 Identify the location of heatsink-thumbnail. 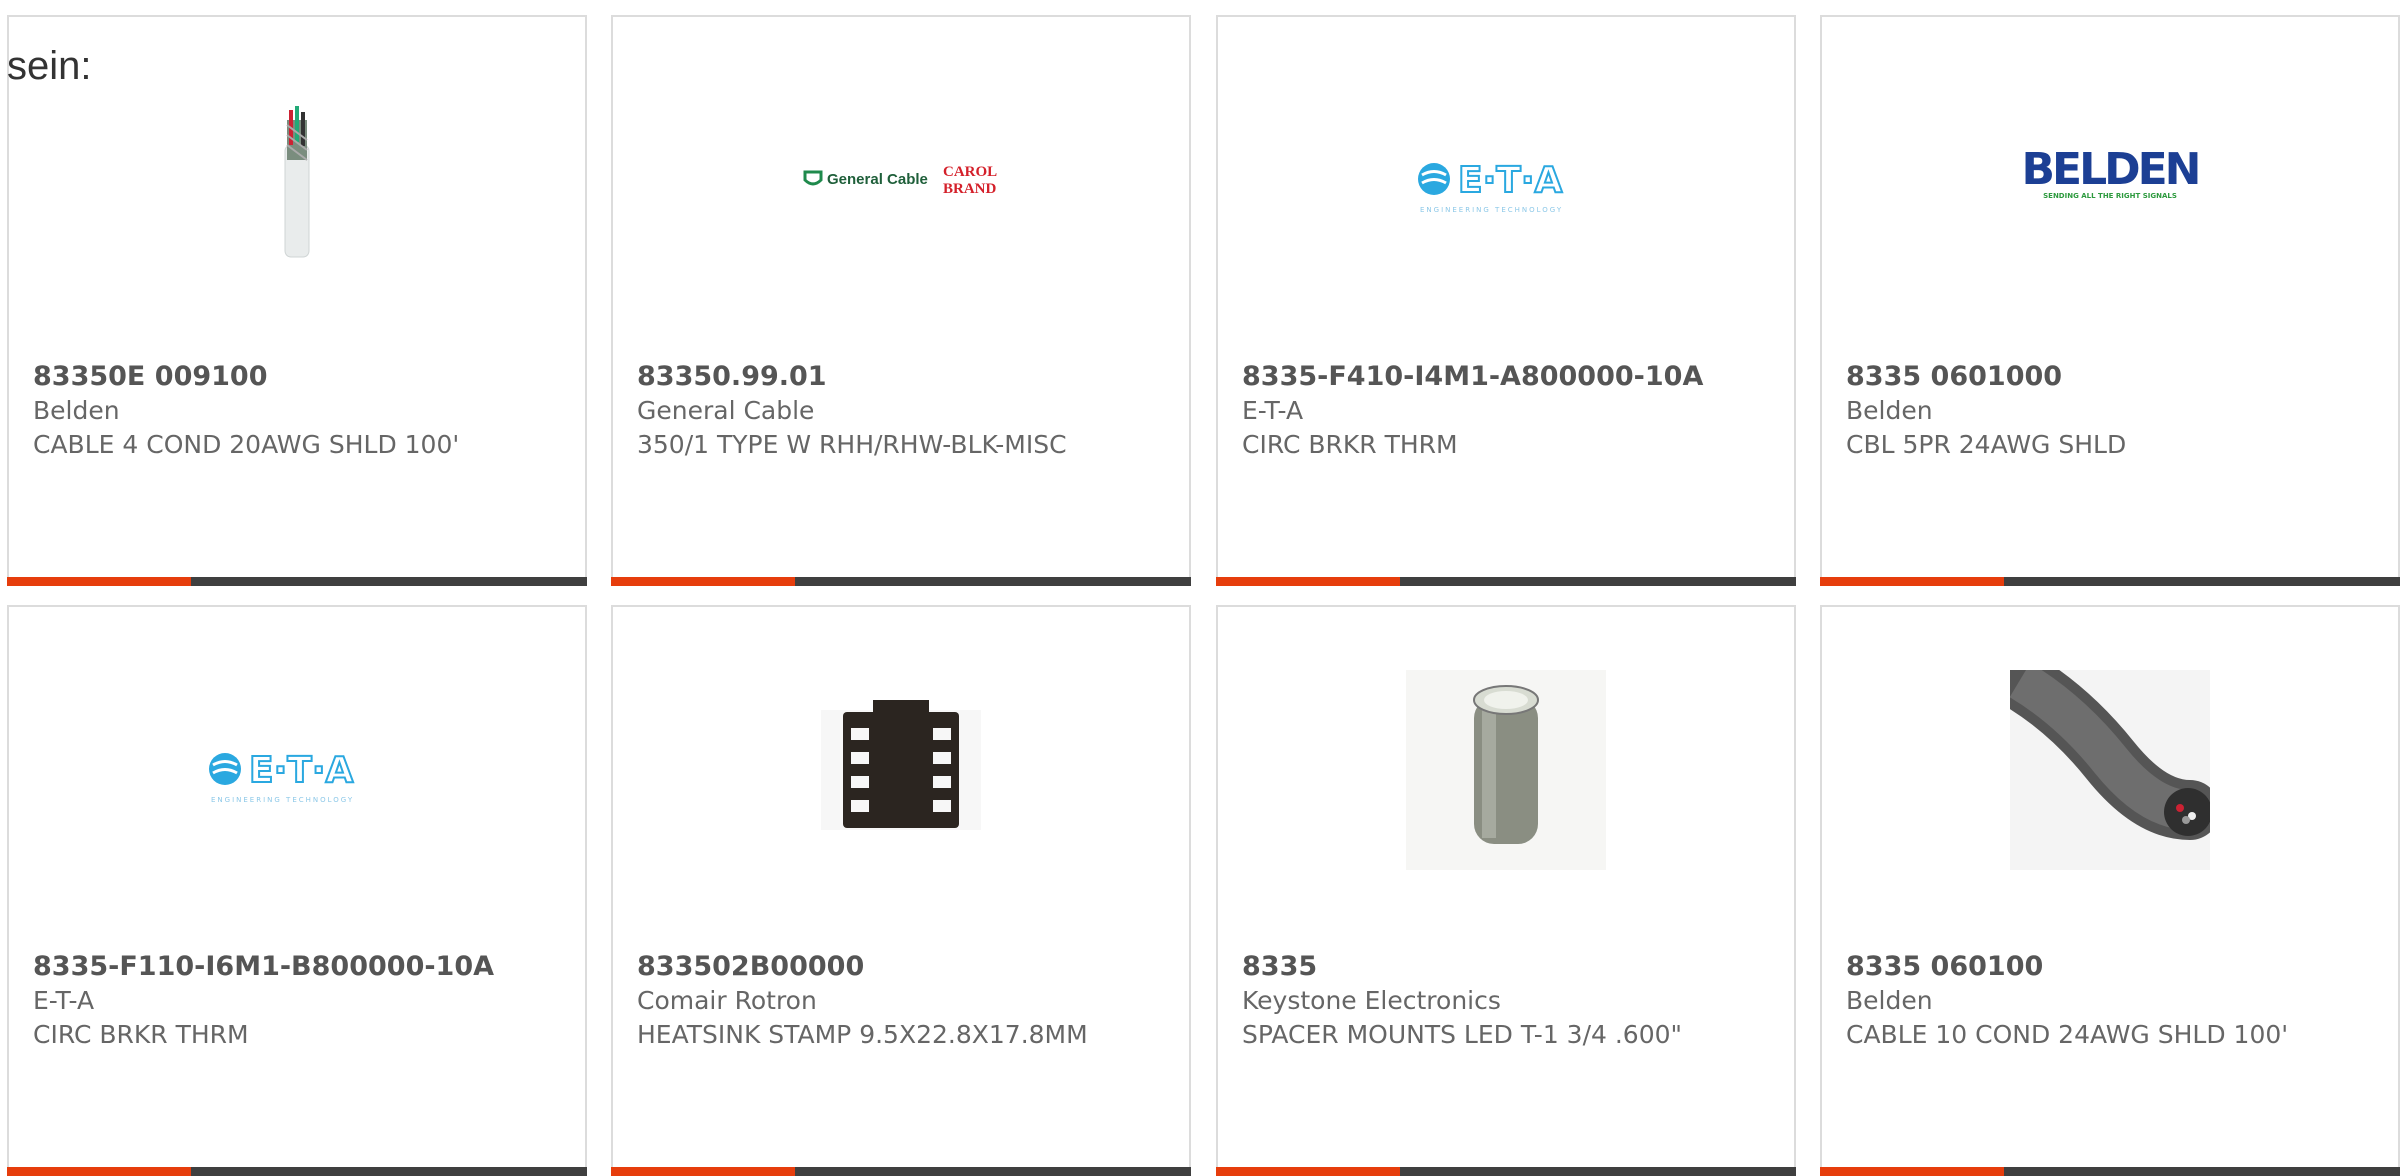
(901, 770).